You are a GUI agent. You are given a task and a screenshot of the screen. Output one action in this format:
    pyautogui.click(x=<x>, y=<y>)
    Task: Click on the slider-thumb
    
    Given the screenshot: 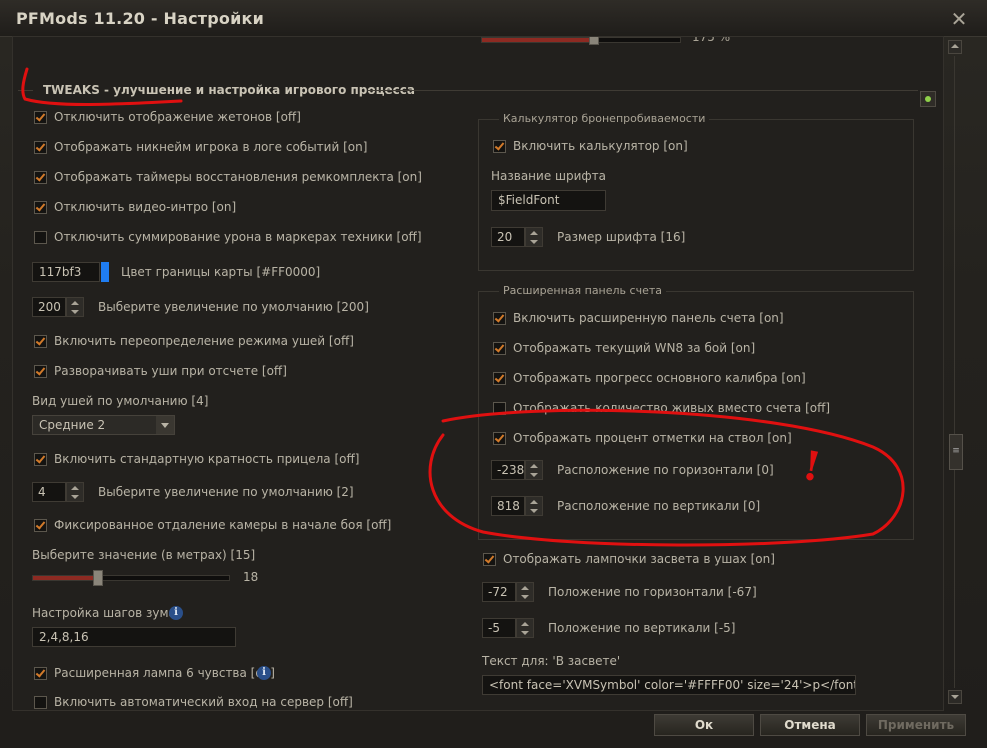 What is the action you would take?
    pyautogui.click(x=98, y=578)
    